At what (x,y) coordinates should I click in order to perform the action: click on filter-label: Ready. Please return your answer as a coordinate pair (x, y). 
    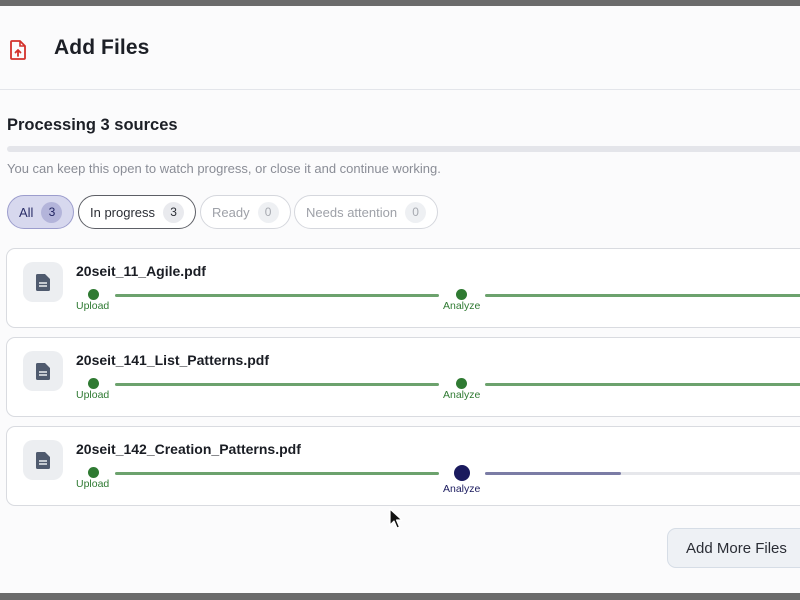
    Looking at the image, I should click on (231, 212).